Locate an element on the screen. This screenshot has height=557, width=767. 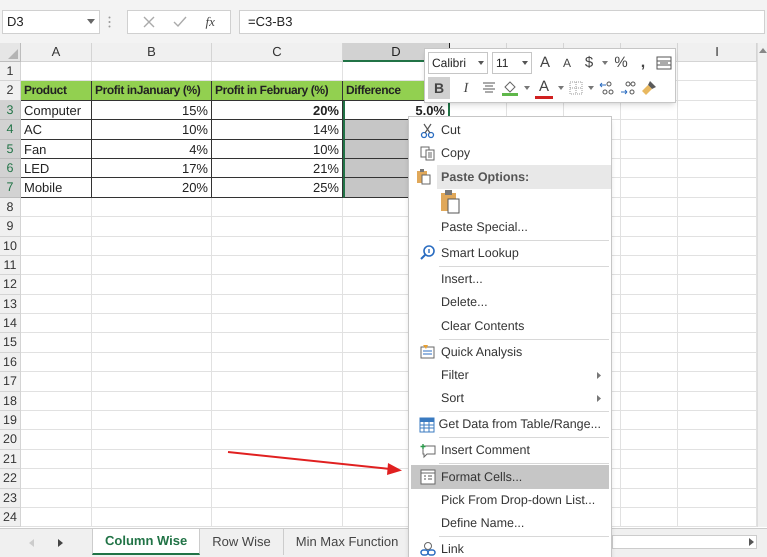
table-cell: Product is located at coordinates (56, 91).